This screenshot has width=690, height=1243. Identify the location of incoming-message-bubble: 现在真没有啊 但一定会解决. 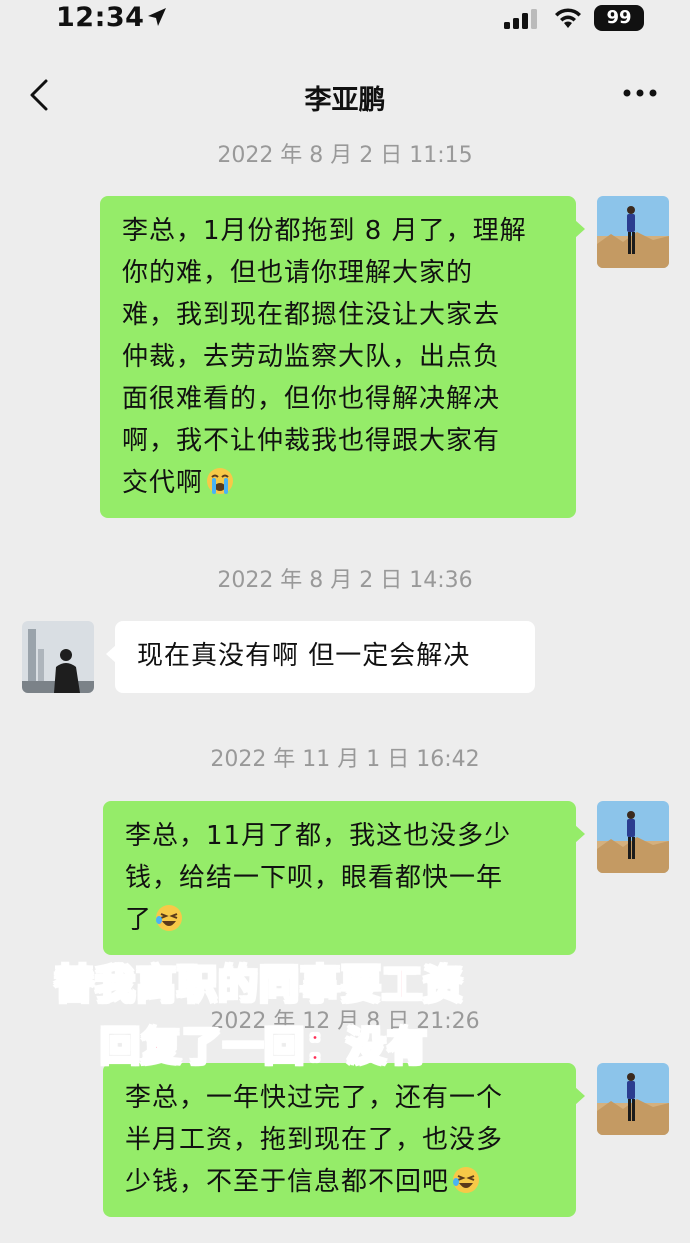
(320, 657).